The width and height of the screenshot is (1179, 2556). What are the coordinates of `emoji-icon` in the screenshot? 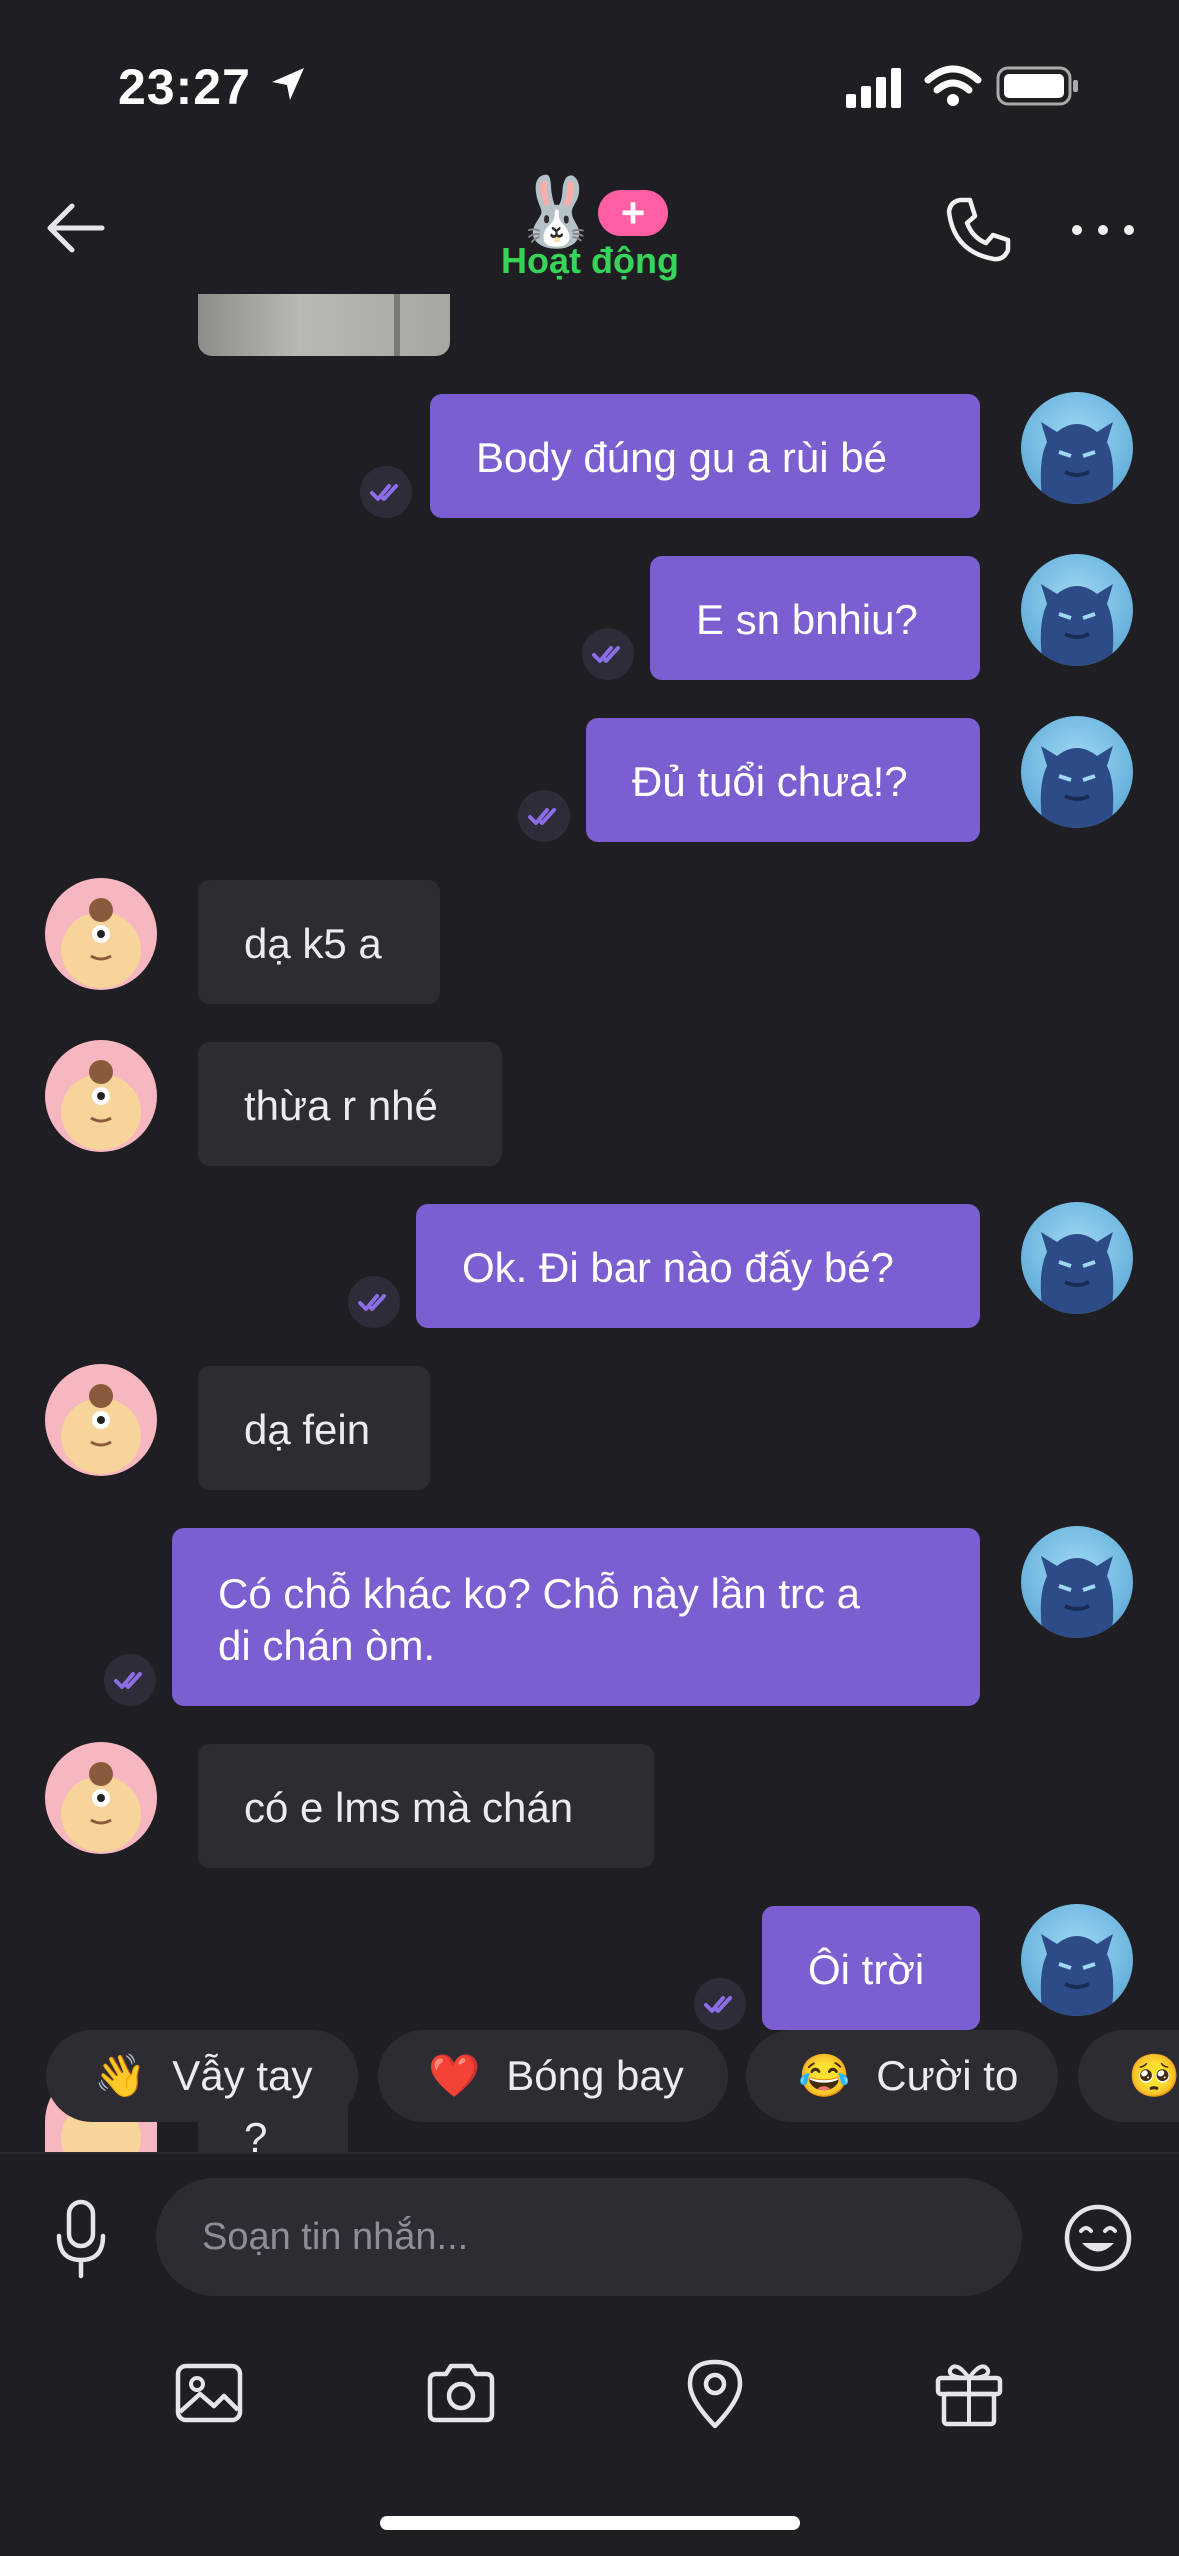 It's located at (1098, 2238).